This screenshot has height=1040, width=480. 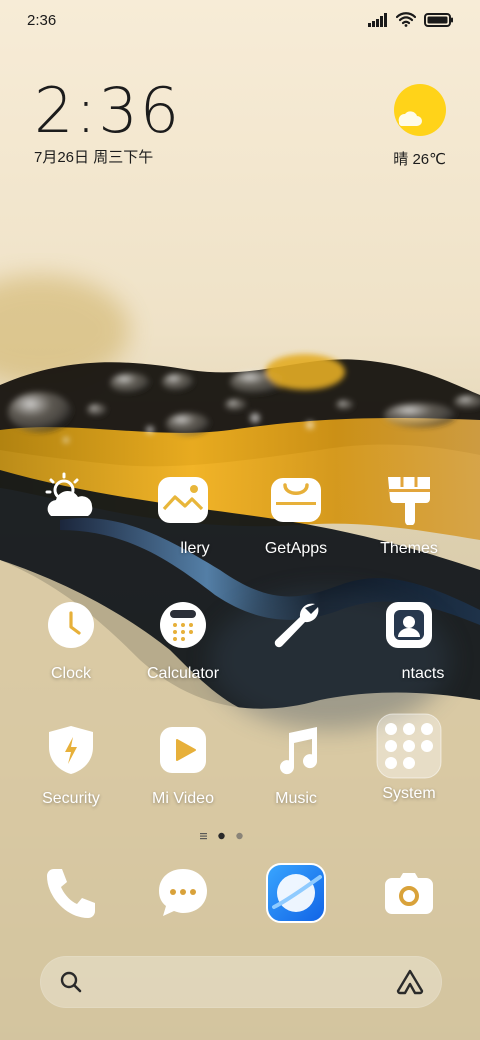 I want to click on security-icon, so click(x=71, y=750).